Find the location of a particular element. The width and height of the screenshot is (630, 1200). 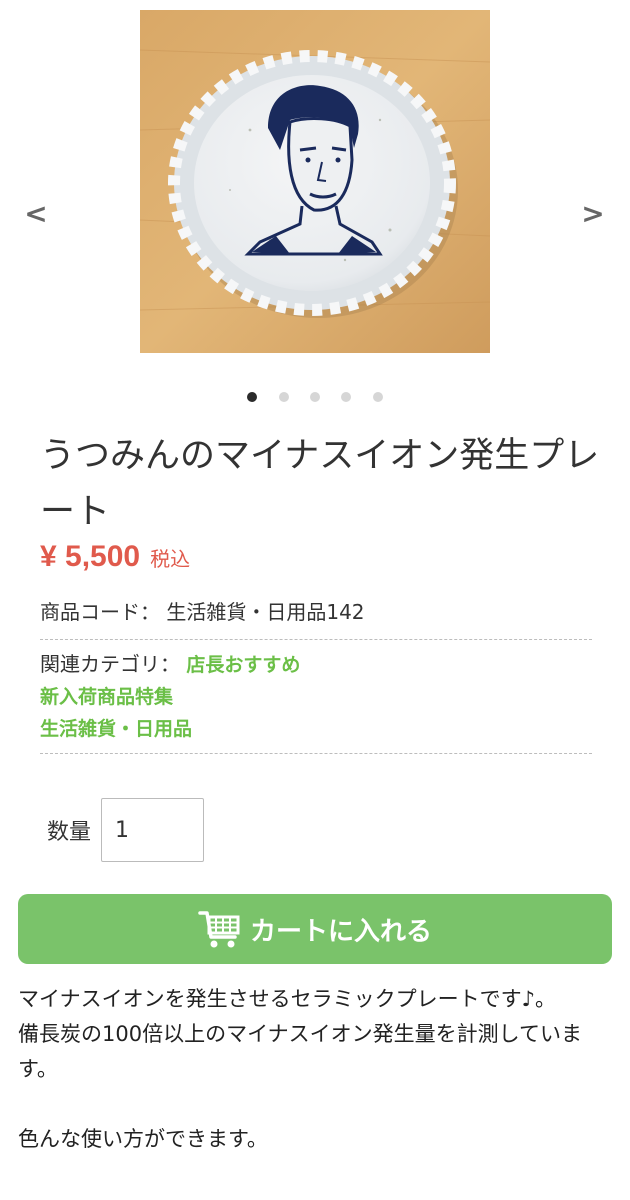

gallery-next-button: > is located at coordinates (593, 216).